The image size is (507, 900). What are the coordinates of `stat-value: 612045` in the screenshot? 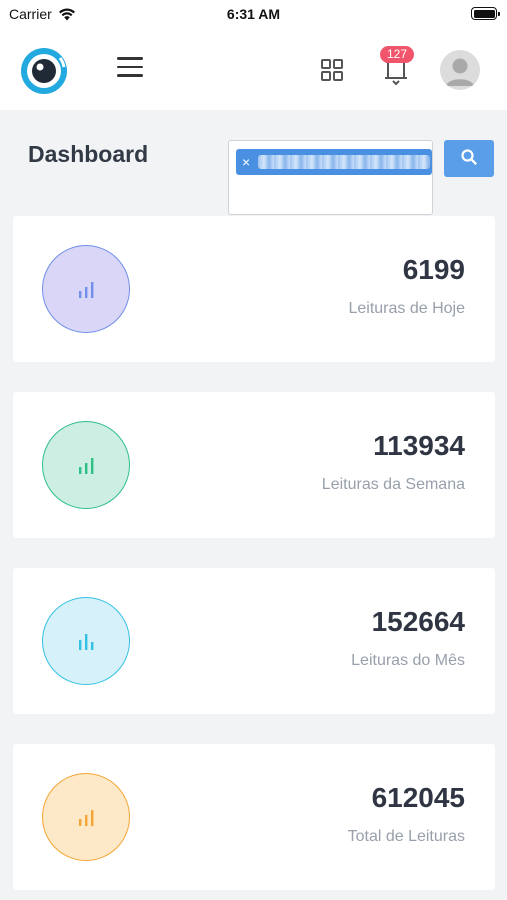 It's located at (418, 797).